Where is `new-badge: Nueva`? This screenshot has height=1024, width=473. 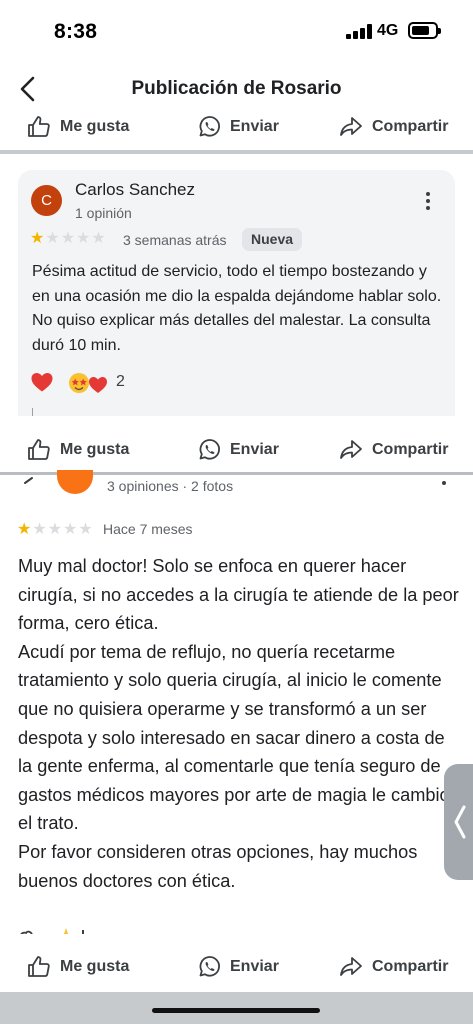 new-badge: Nueva is located at coordinates (272, 239).